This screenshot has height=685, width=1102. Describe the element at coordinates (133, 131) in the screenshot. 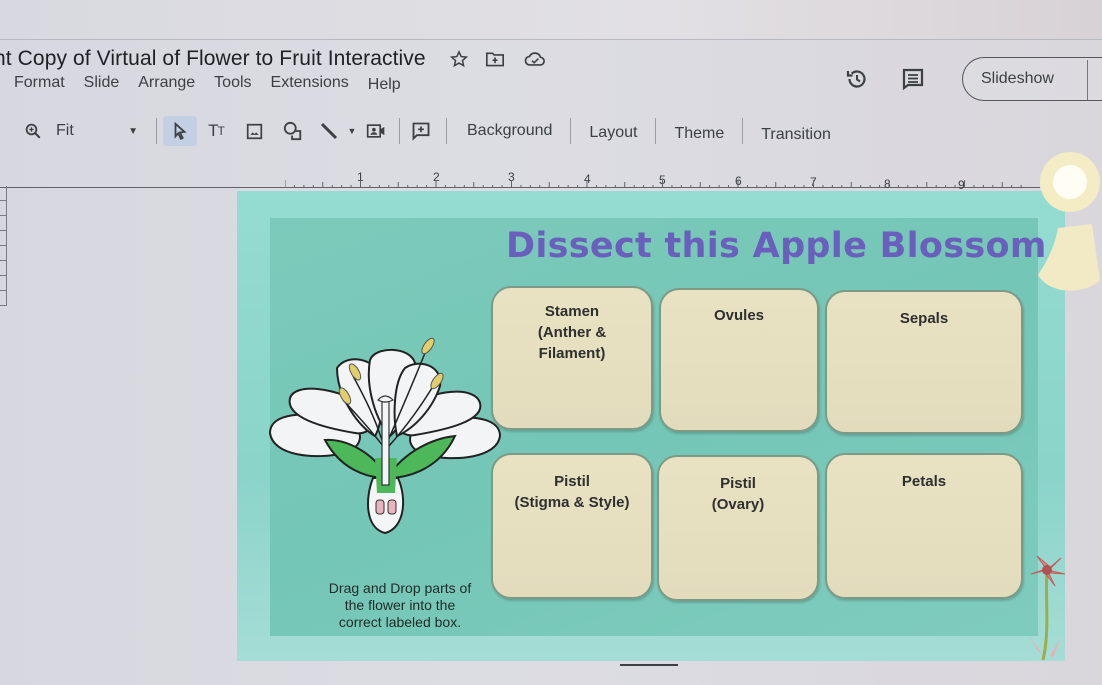

I see `chevron-down-icon: ▼` at that location.